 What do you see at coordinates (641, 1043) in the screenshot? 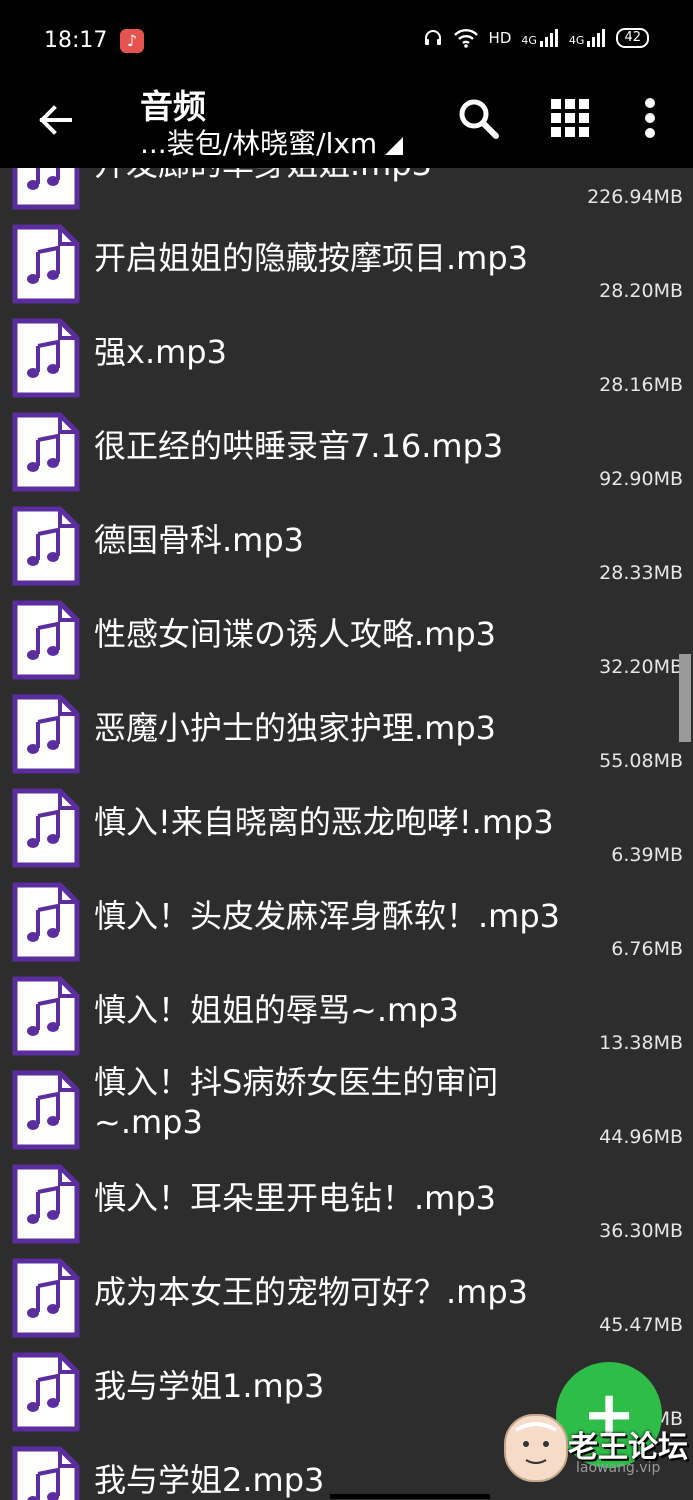
I see `file-size: 13.38MB` at bounding box center [641, 1043].